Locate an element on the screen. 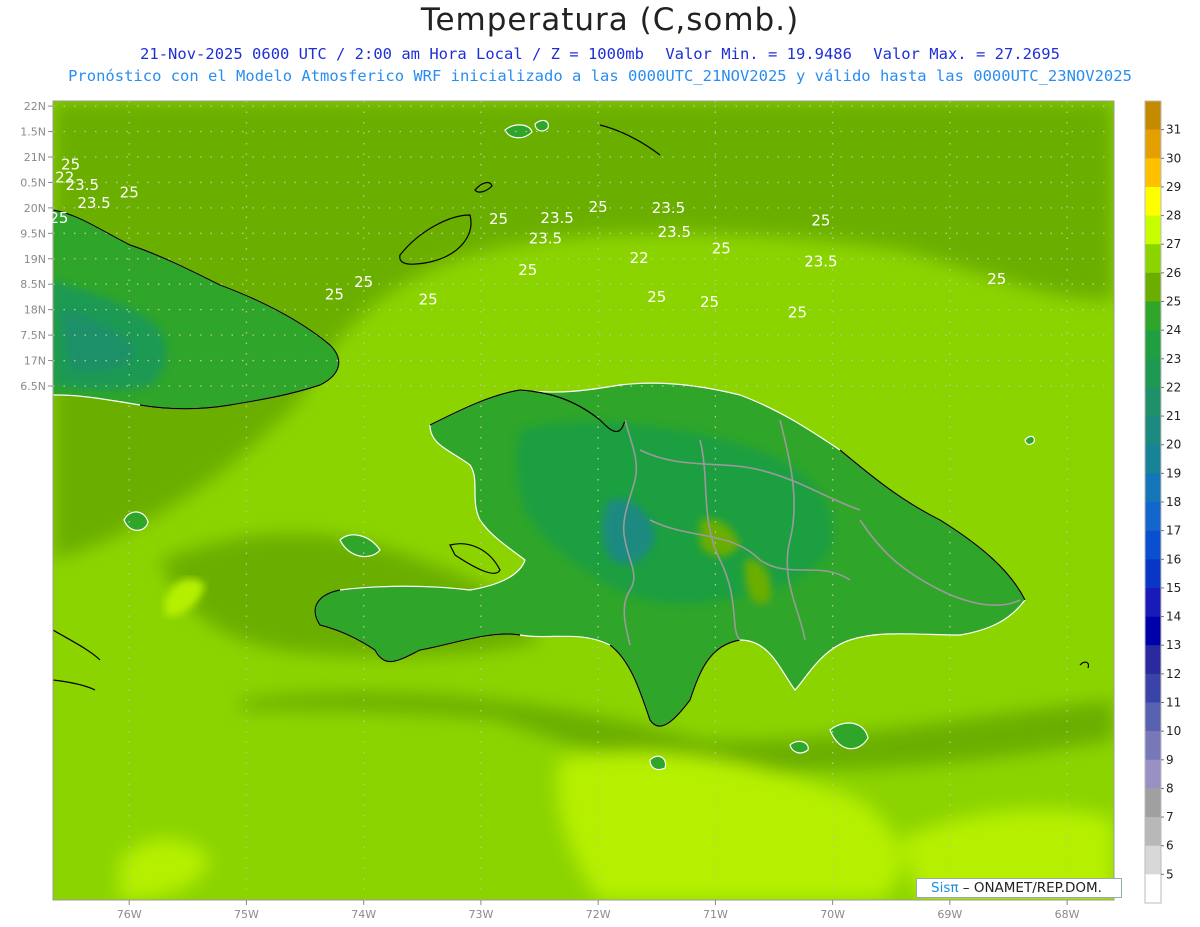 This screenshot has height=927, width=1200. colorbar-label: 12 is located at coordinates (1173, 674).